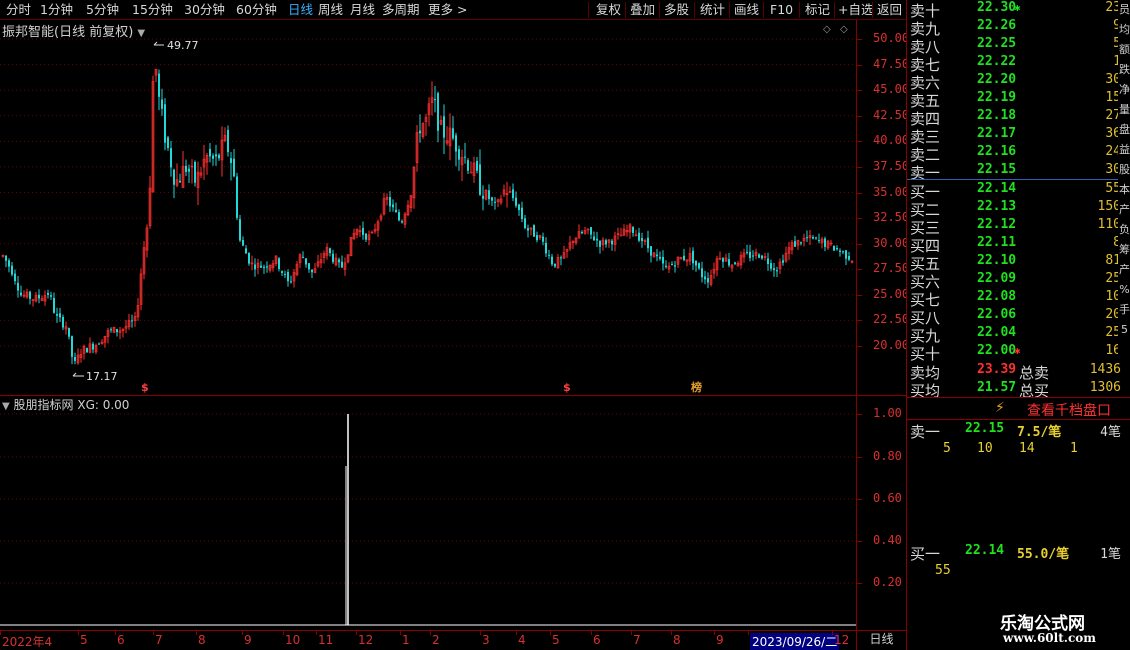 The image size is (1130, 650). Describe the element at coordinates (204, 10) in the screenshot. I see `tab-30min: 30分钟` at that location.